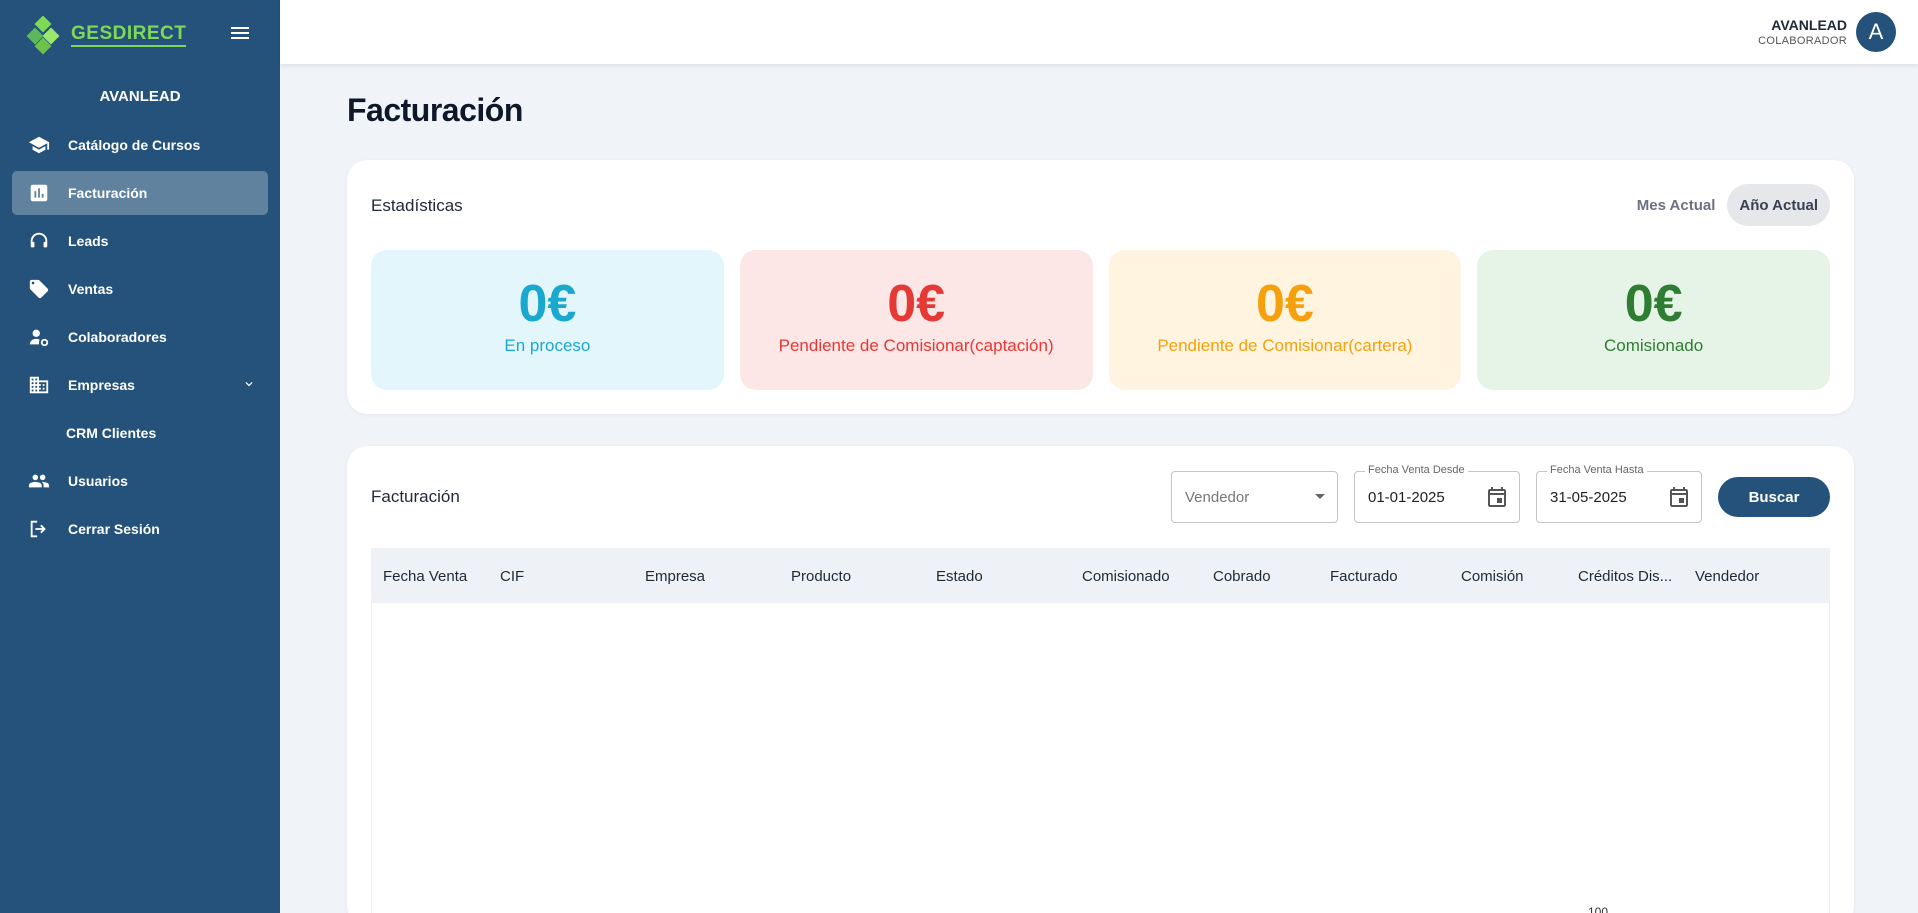 This screenshot has width=1918, height=913. I want to click on sidebar-item-cerrar-sesion: Cerrar Sesión, so click(140, 529).